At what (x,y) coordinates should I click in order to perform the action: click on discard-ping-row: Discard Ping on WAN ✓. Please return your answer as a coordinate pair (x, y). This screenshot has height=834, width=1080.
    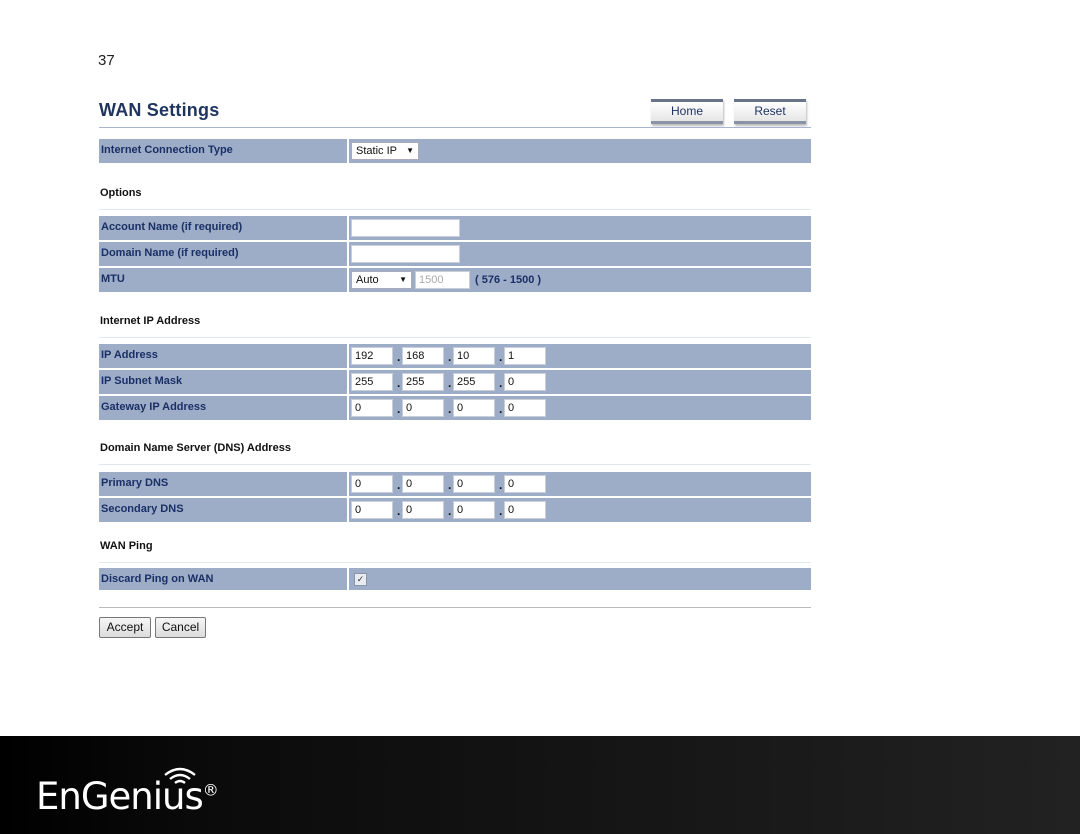
    Looking at the image, I should click on (455, 579).